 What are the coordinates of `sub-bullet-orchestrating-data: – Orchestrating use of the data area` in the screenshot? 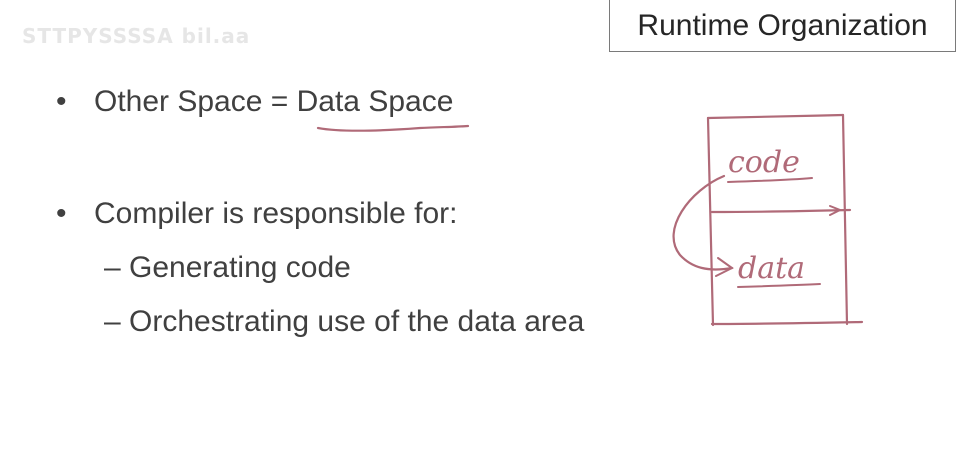 It's located at (344, 321).